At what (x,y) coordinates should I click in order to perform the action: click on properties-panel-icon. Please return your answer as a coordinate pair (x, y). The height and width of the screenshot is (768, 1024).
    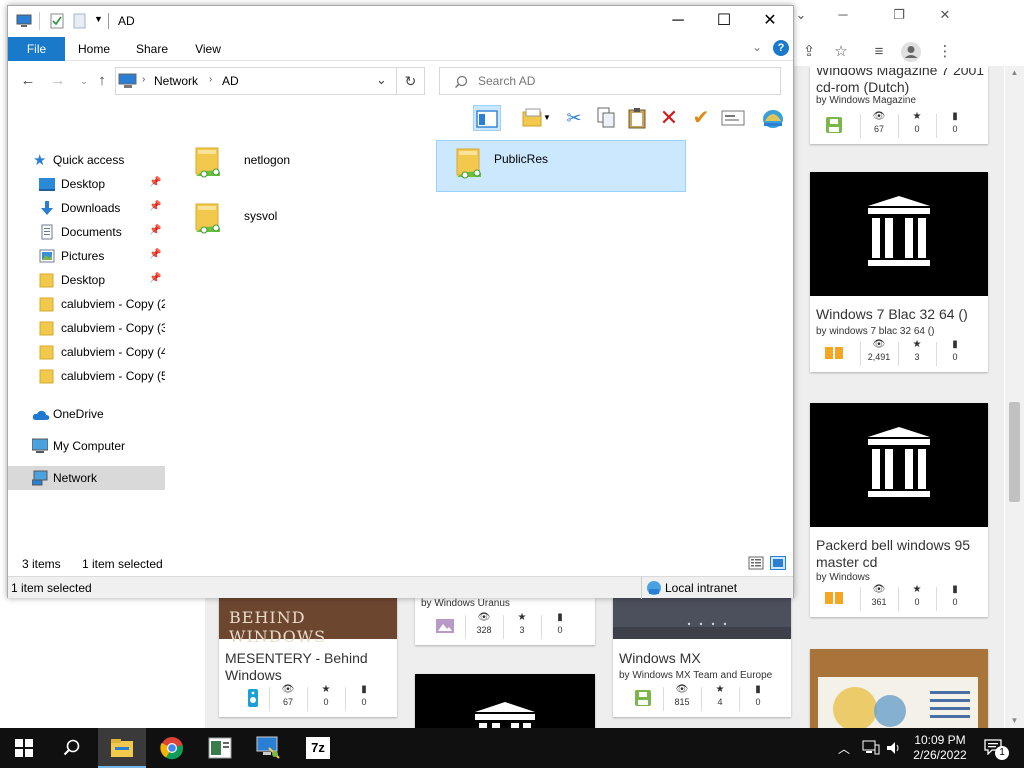
    Looking at the image, I should click on (733, 118).